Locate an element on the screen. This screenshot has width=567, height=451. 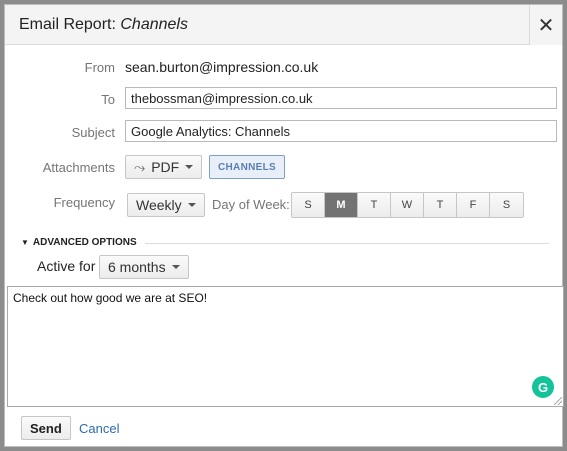
resize-grip-icon is located at coordinates (558, 401).